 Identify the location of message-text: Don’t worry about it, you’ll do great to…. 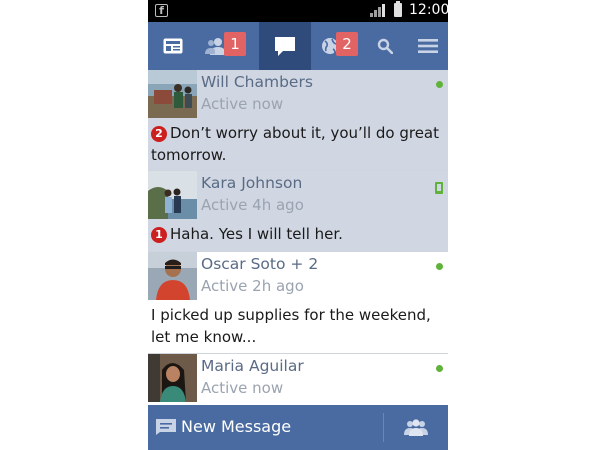
(295, 144).